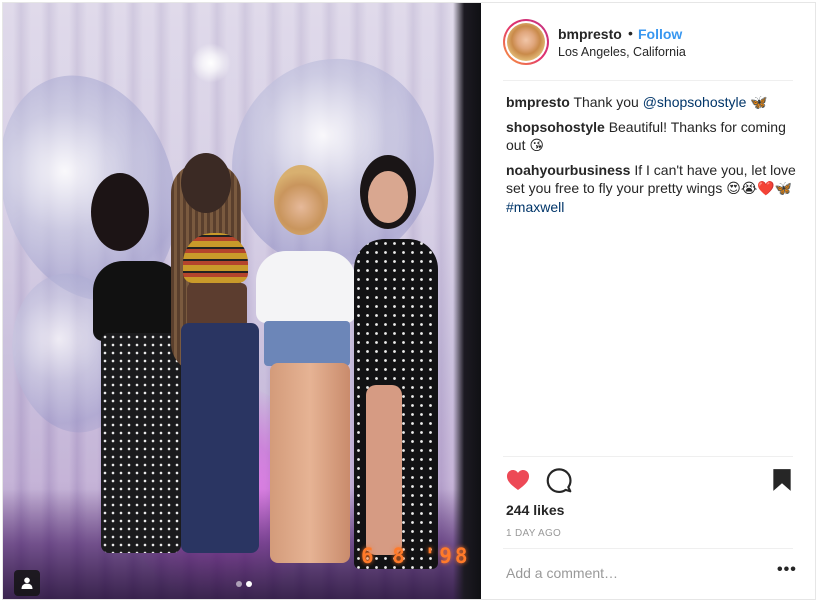 The width and height of the screenshot is (818, 602). I want to click on comment-username: noahyourbusiness, so click(568, 170).